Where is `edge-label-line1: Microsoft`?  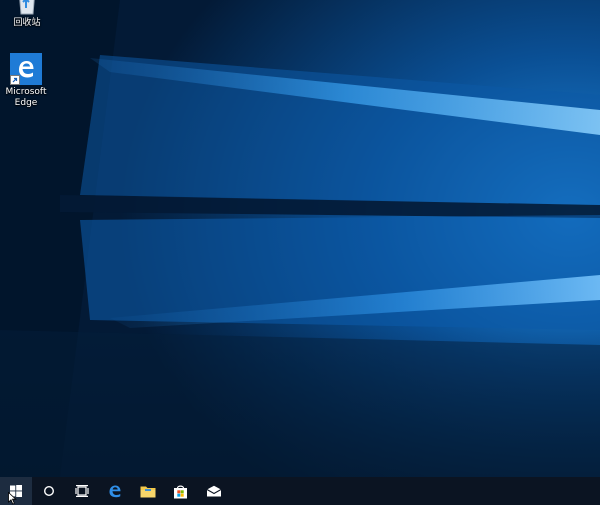
edge-label-line1: Microsoft is located at coordinates (26, 92).